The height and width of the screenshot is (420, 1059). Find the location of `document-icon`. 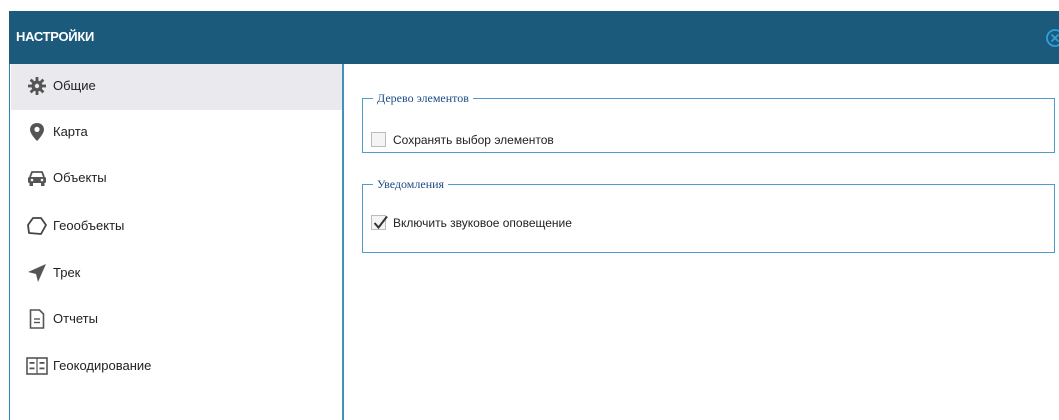

document-icon is located at coordinates (37, 319).